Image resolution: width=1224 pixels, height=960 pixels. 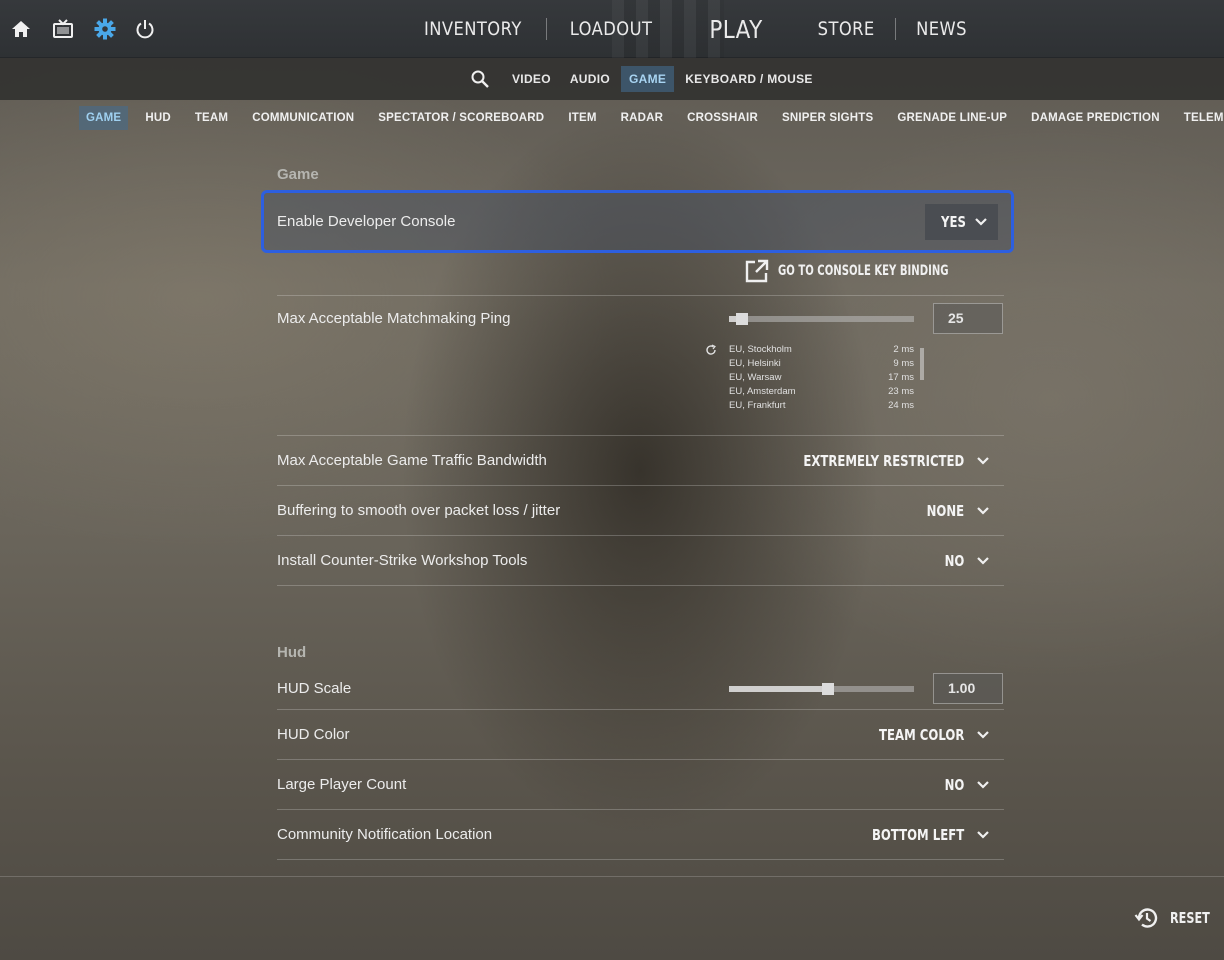 I want to click on dropdown-value: YES, so click(x=953, y=222).